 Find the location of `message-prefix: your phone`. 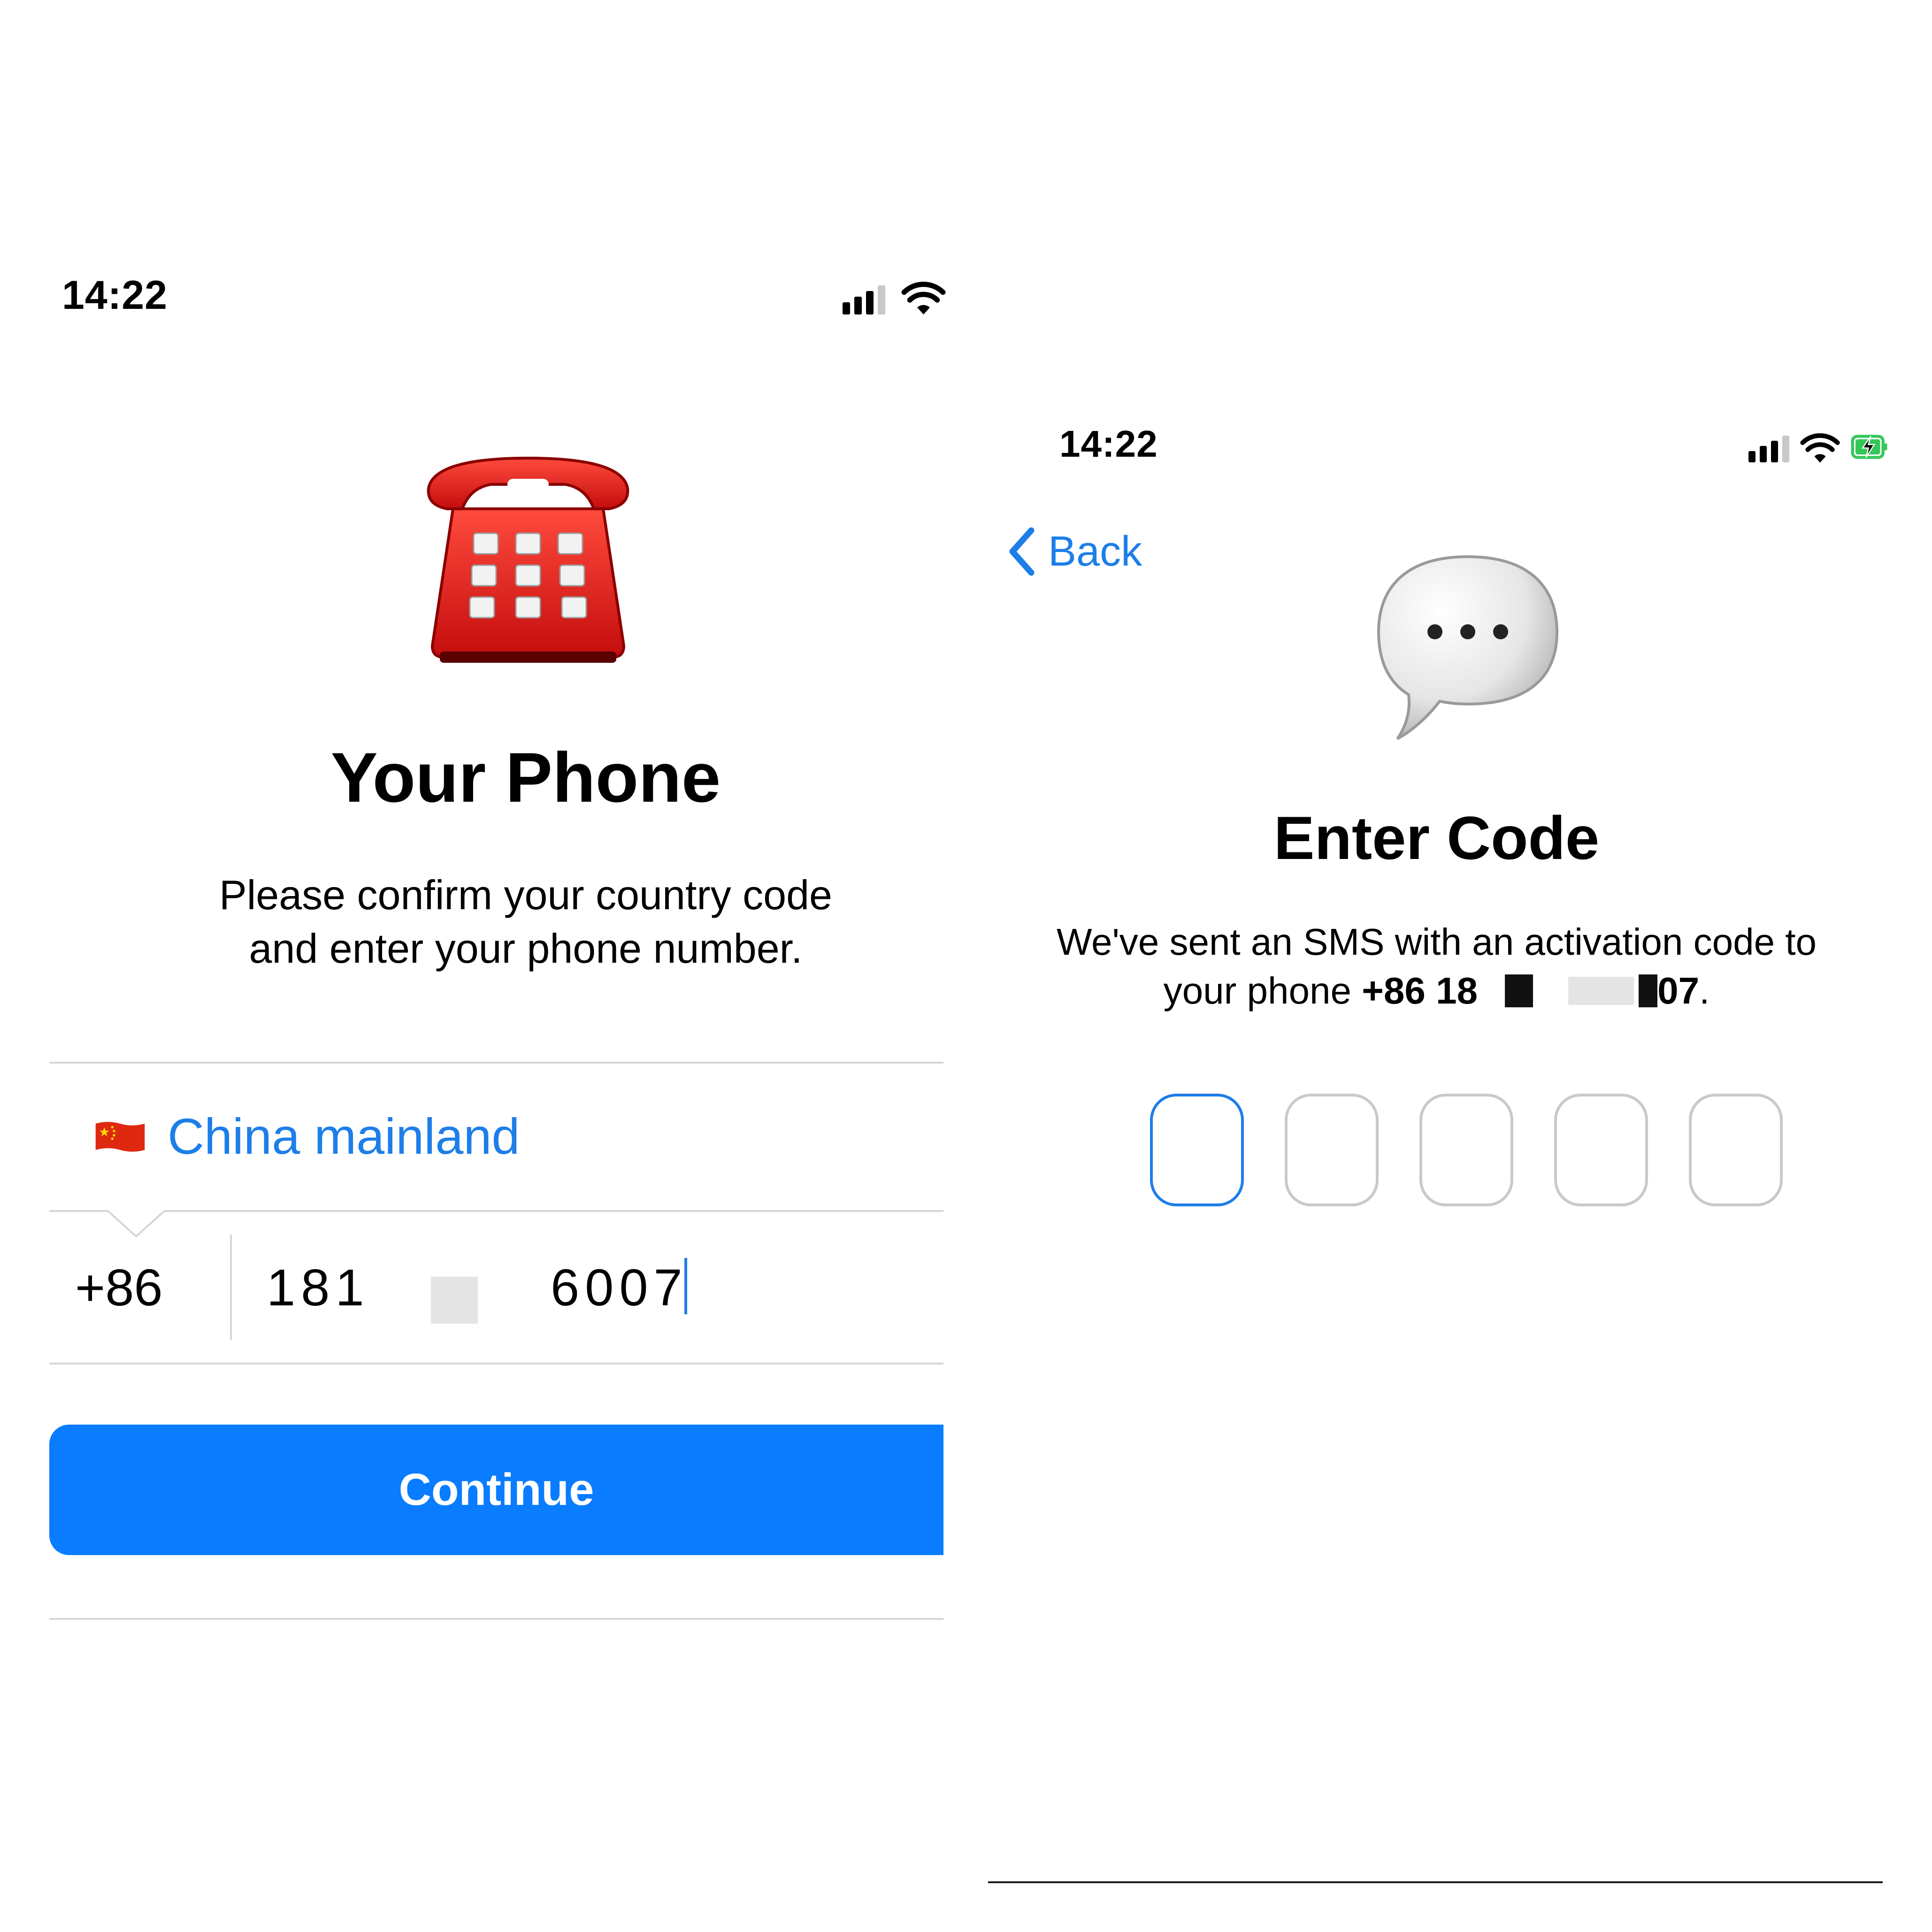

message-prefix: your phone is located at coordinates (1263, 991).